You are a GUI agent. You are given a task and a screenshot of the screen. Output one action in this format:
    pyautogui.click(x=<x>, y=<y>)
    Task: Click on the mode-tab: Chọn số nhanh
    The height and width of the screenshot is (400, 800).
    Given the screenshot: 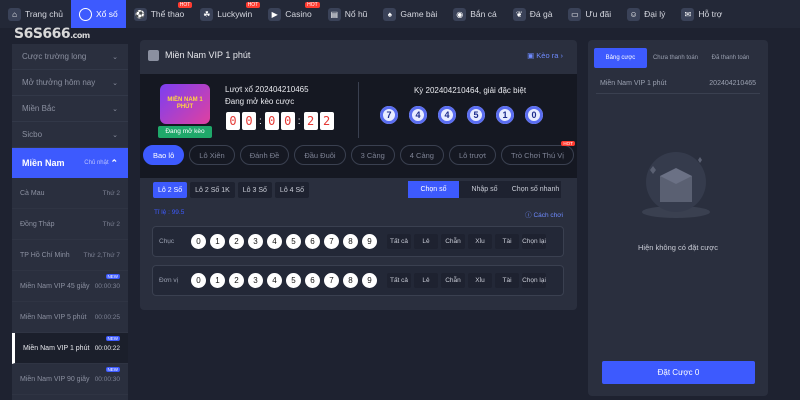 What is the action you would take?
    pyautogui.click(x=535, y=189)
    